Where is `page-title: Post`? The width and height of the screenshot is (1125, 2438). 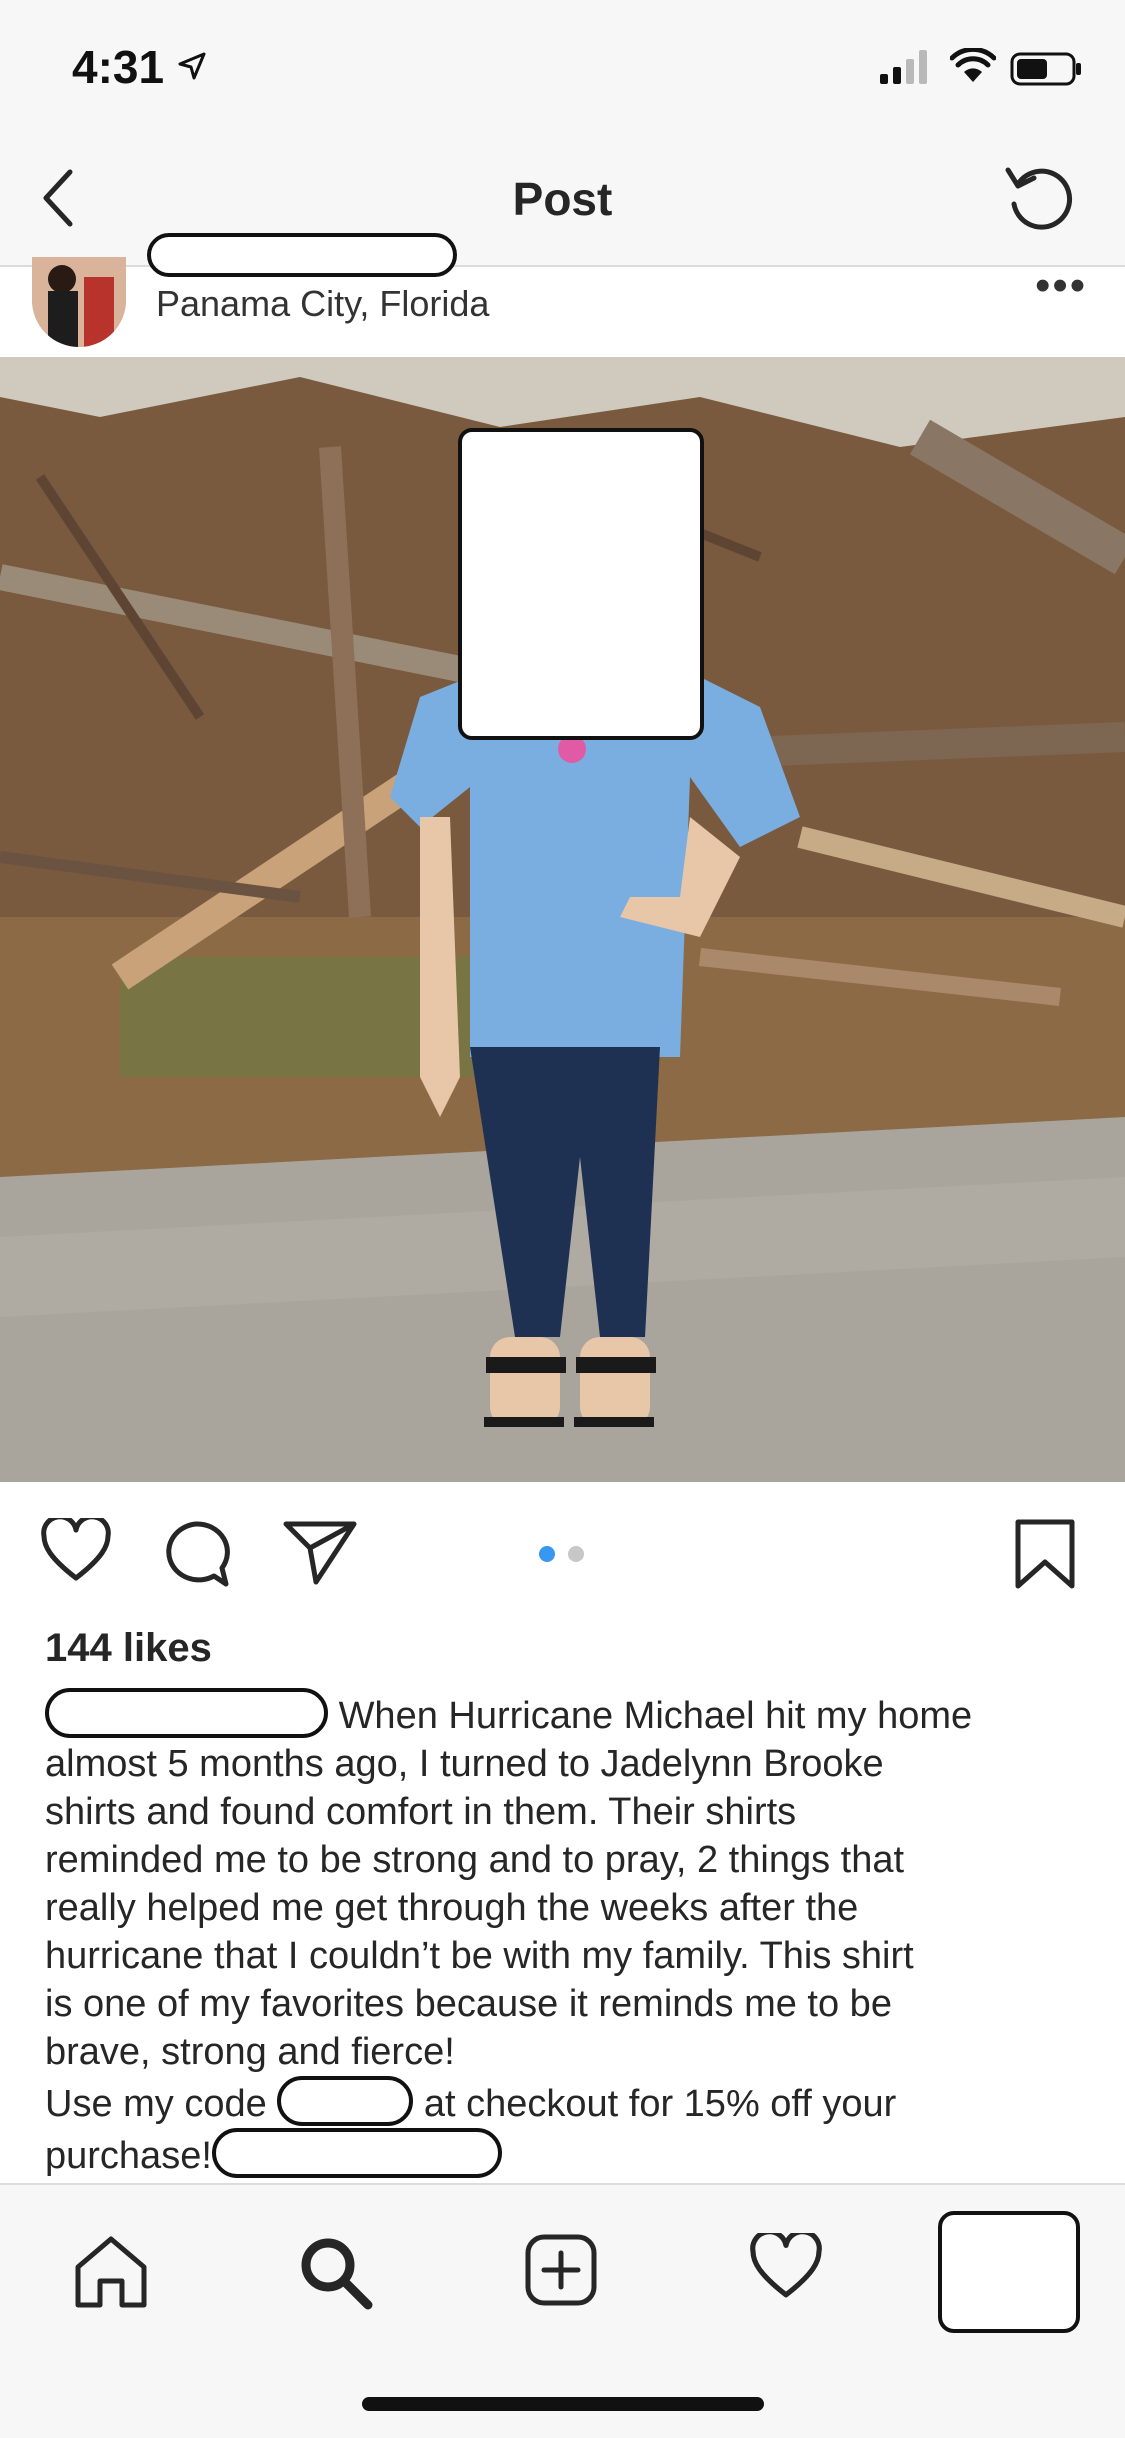
page-title: Post is located at coordinates (562, 199).